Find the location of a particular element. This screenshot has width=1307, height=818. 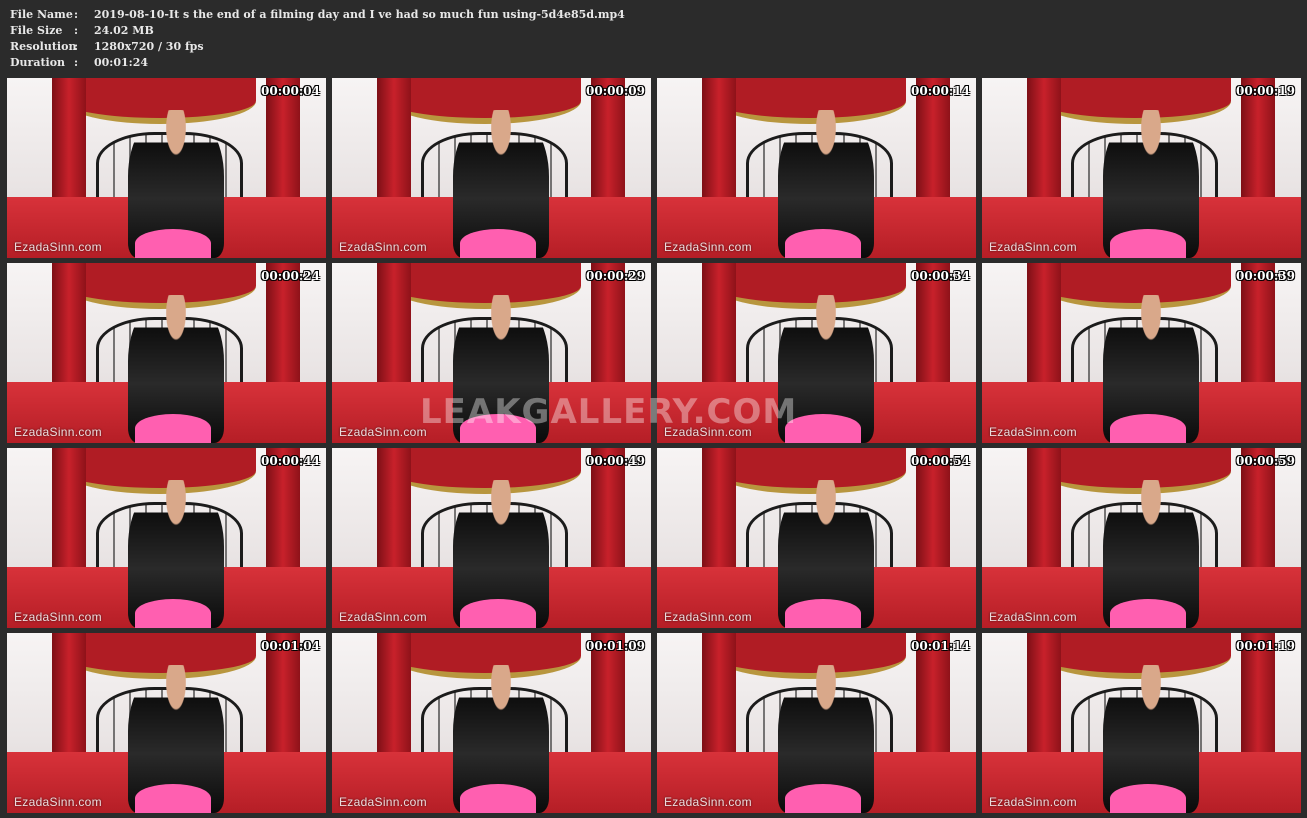

thumbnail-timestamp: 00:00:54 is located at coordinates (940, 461).